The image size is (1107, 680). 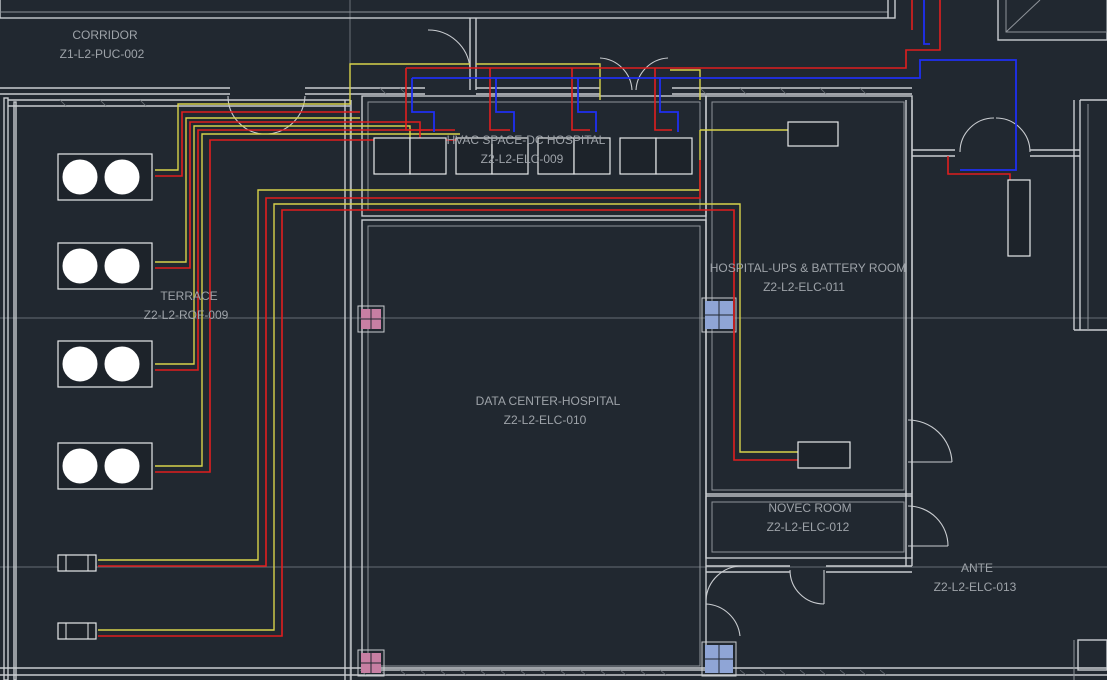 I want to click on room-code-datacenter: Z2-L2-ELC-010, so click(x=545, y=420).